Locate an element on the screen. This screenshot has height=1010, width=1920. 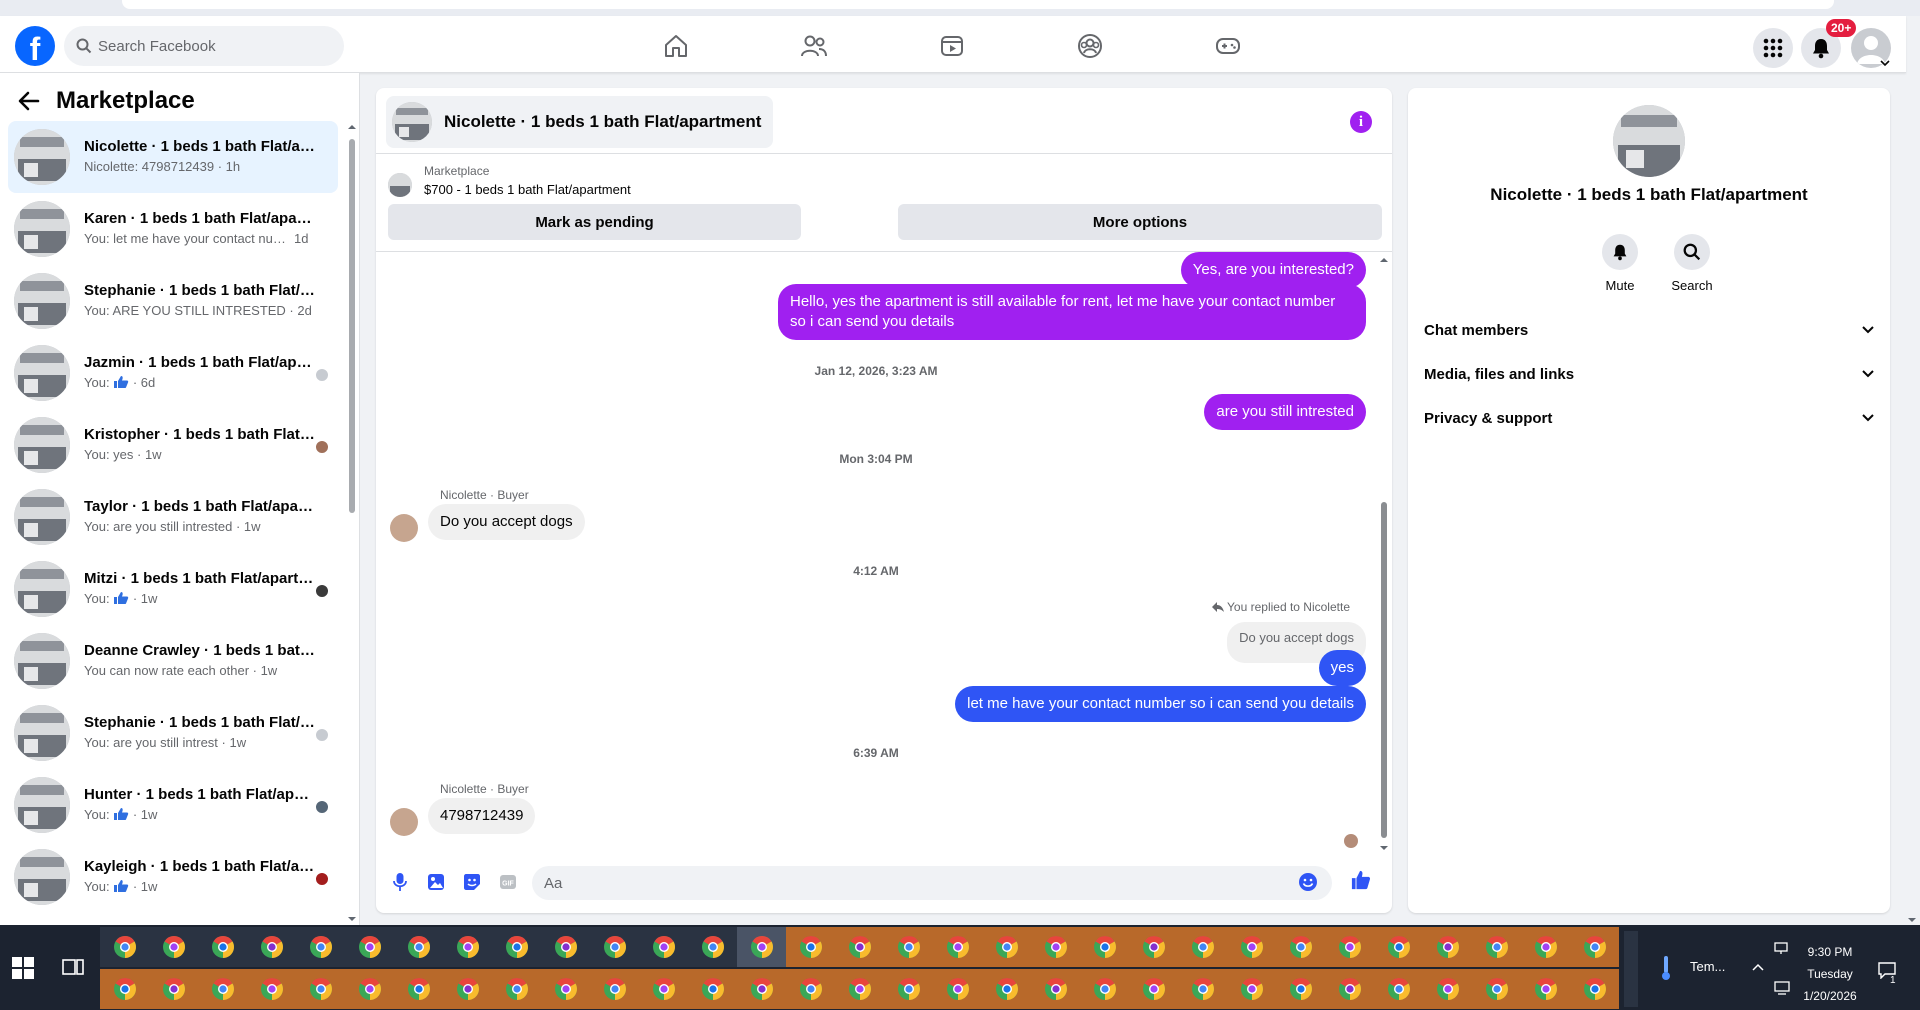
menu-grid-button is located at coordinates (1773, 48).